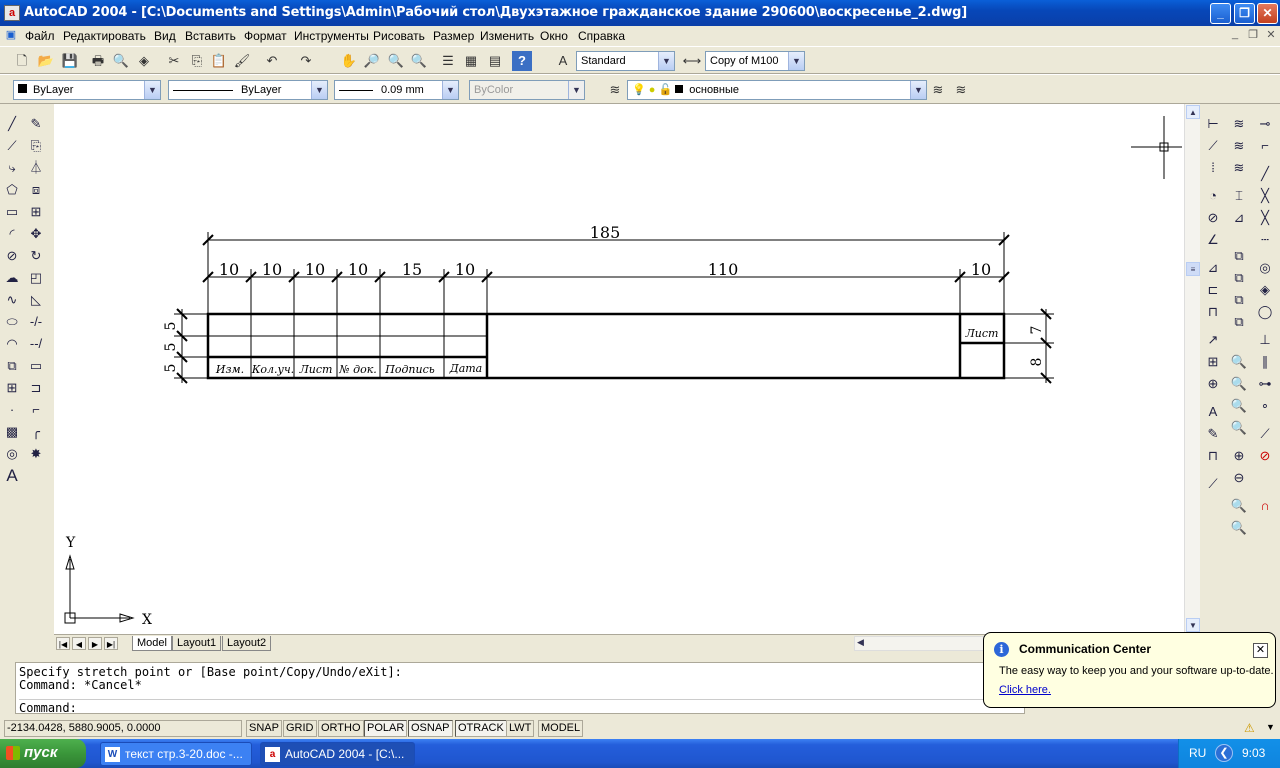  Describe the element at coordinates (419, 61) in the screenshot. I see `zoom-previous-icon: 🔍` at that location.